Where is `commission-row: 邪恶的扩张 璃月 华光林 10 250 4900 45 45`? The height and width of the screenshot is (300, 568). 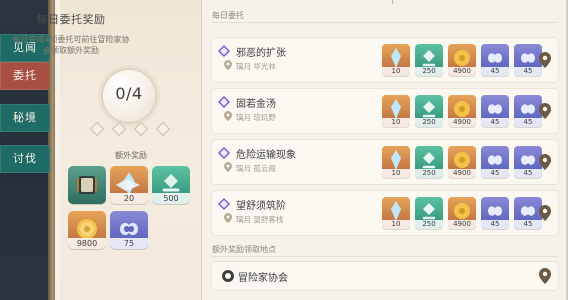
commission-row: 邪恶的扩张 璃月 华光林 10 250 4900 45 45 is located at coordinates (385, 60).